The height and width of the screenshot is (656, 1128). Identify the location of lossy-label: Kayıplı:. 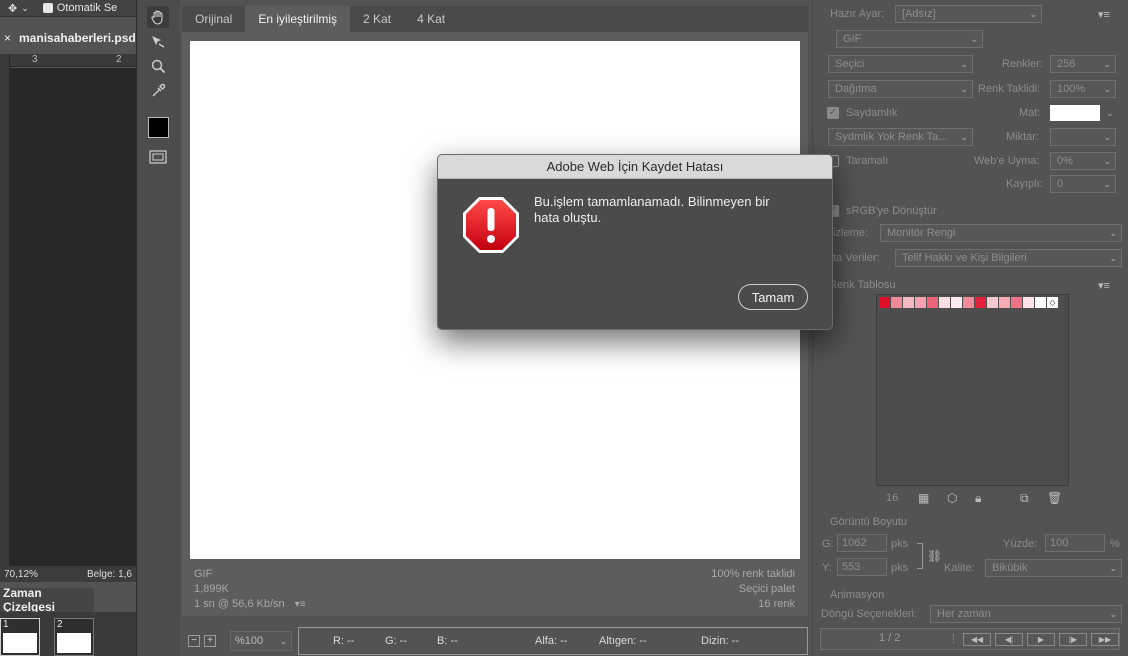
(1024, 184).